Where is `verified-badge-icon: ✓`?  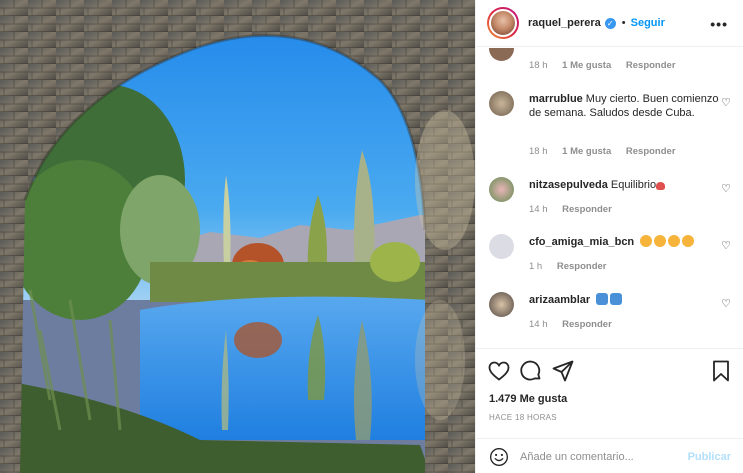
verified-badge-icon: ✓ is located at coordinates (610, 23).